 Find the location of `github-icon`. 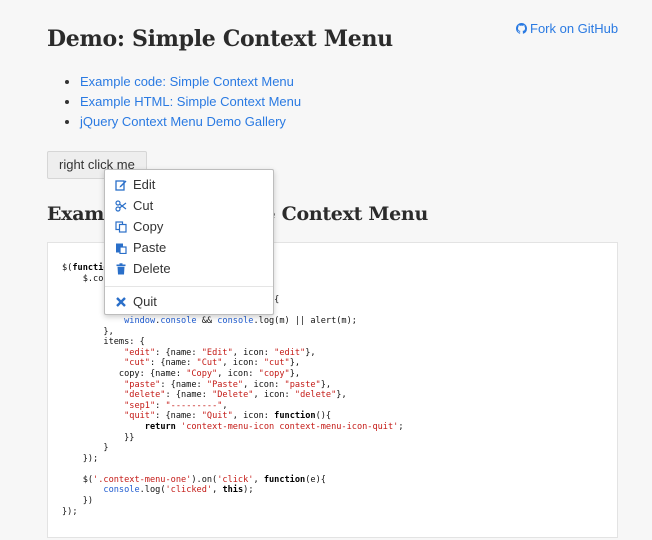

github-icon is located at coordinates (521, 28).